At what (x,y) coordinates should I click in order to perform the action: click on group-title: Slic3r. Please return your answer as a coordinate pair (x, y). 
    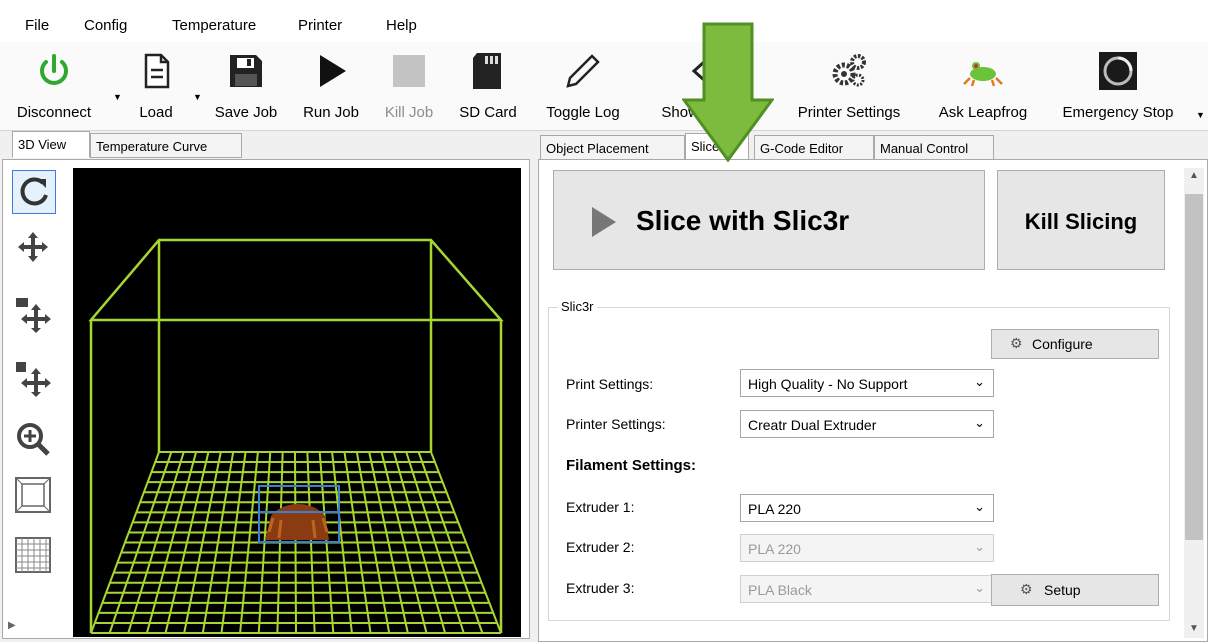
    Looking at the image, I should click on (577, 306).